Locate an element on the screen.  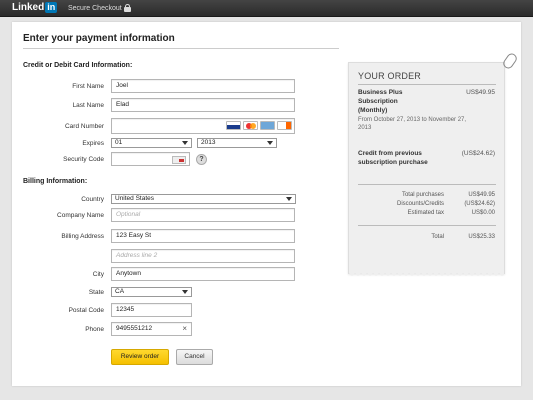
card-number-input is located at coordinates (203, 126).